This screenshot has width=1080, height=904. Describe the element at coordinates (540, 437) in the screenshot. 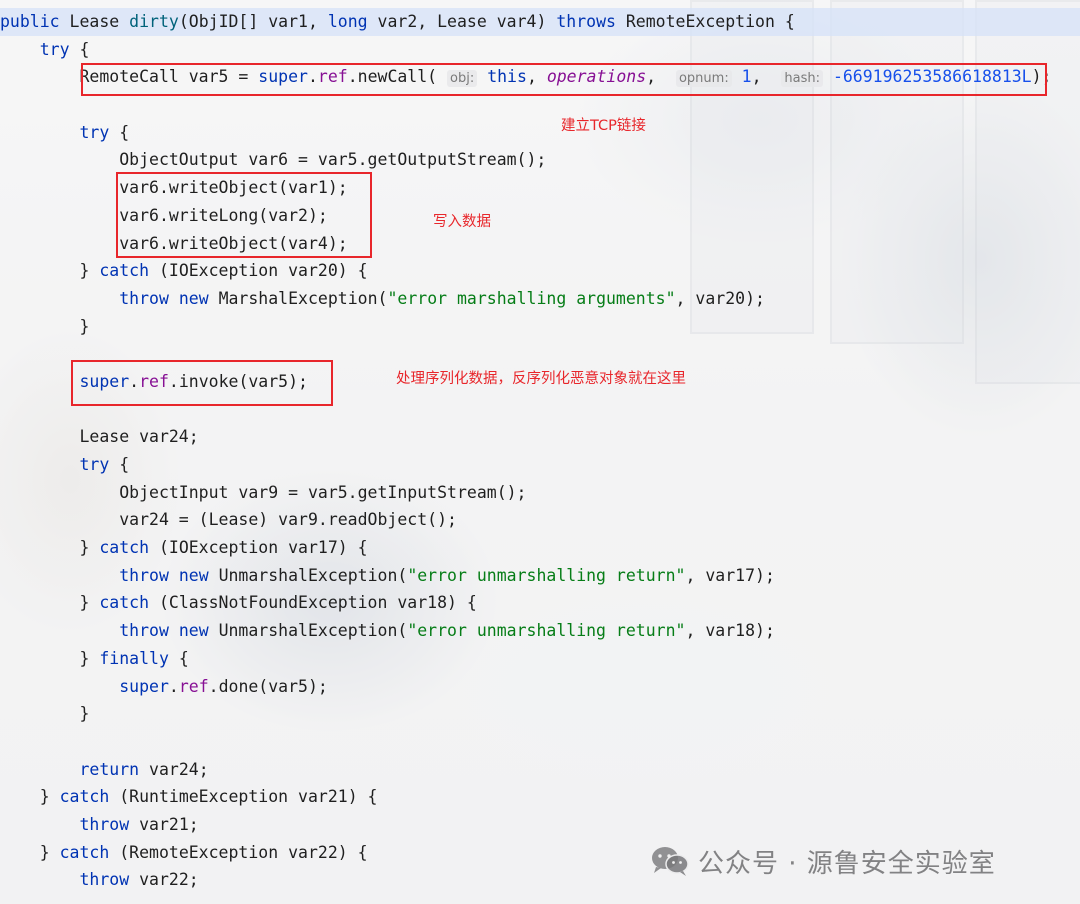

I see `code-line: Lease var24;` at that location.